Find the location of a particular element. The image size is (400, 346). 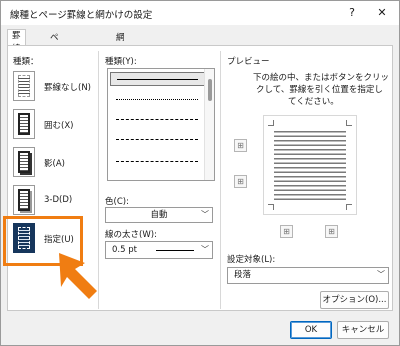

setting-3d-label: 3-D(D) is located at coordinates (58, 200).